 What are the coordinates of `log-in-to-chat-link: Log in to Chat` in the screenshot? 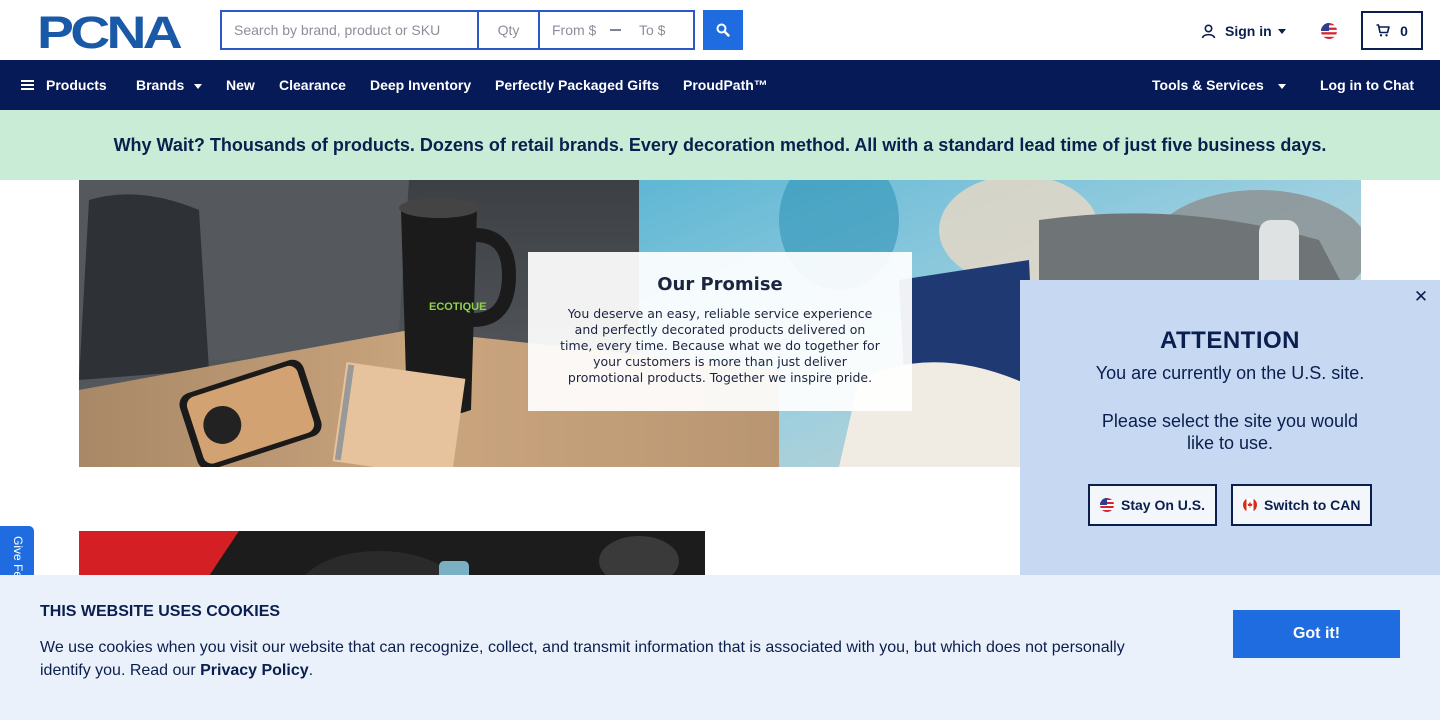 It's located at (1367, 85).